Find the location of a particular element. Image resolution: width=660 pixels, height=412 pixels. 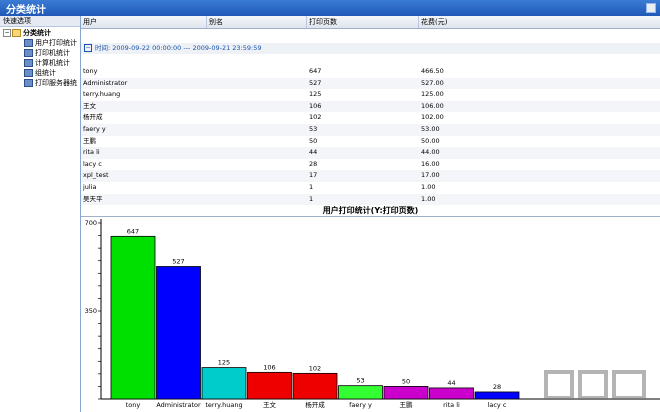

cell-cost: 16.00 is located at coordinates (430, 163).